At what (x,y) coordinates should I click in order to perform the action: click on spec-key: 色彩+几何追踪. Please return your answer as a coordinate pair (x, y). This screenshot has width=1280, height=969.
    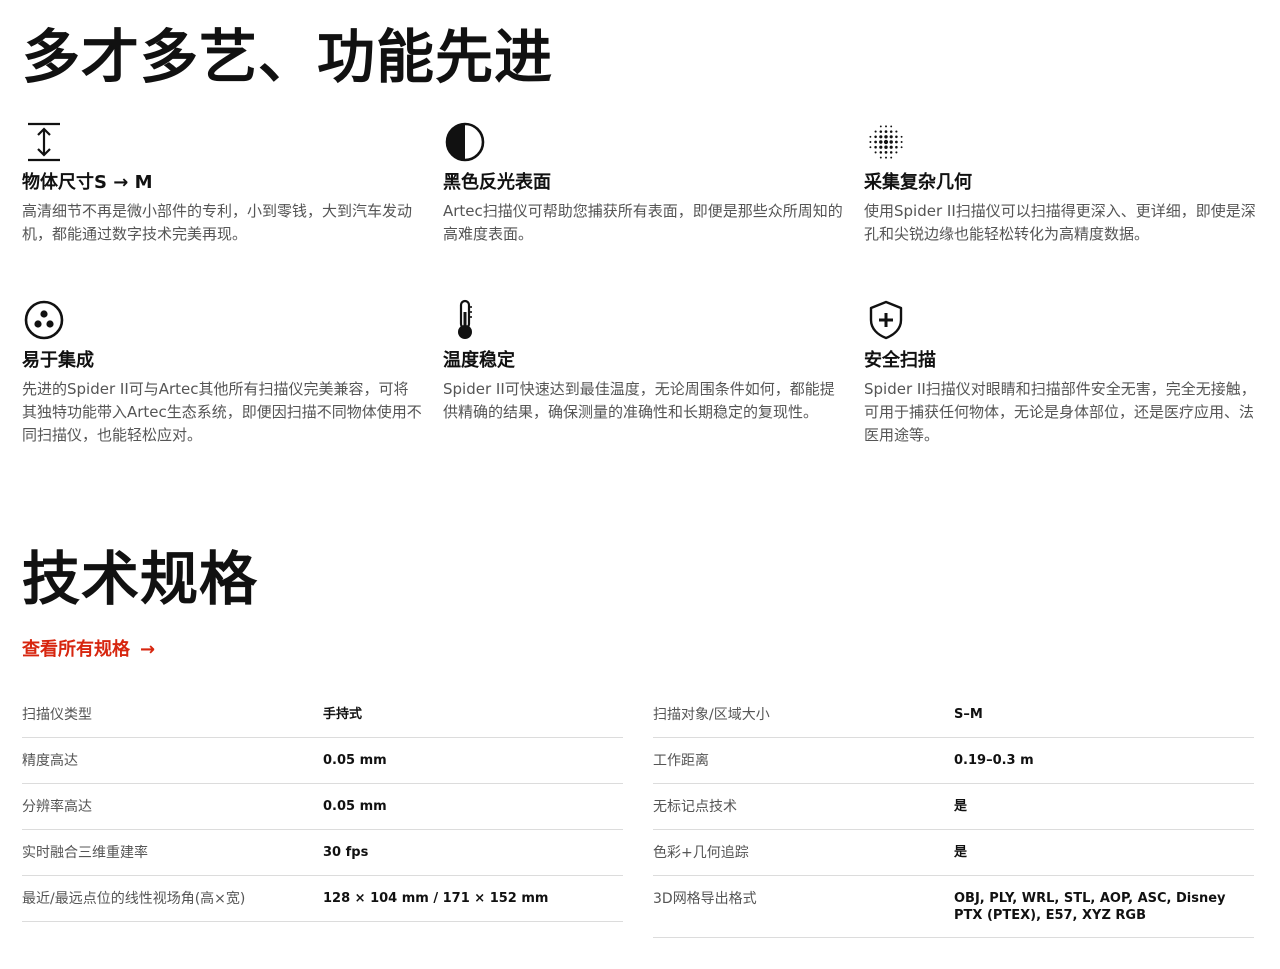
    Looking at the image, I should click on (701, 853).